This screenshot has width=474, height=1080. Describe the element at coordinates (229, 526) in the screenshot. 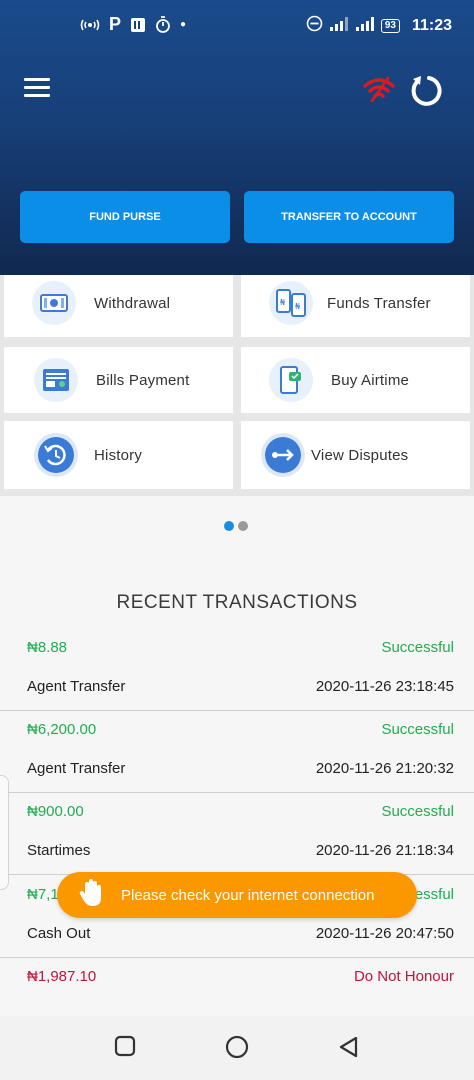

I see `page-dot-active` at that location.